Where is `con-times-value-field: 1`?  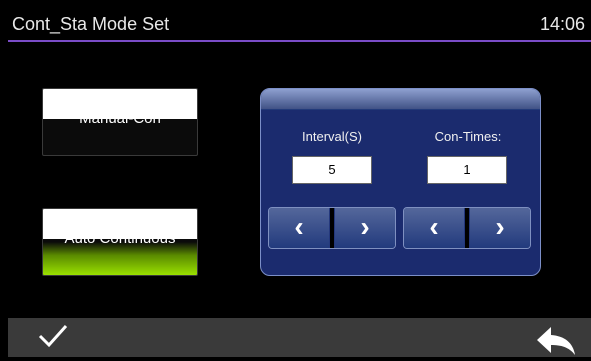 con-times-value-field: 1 is located at coordinates (467, 170).